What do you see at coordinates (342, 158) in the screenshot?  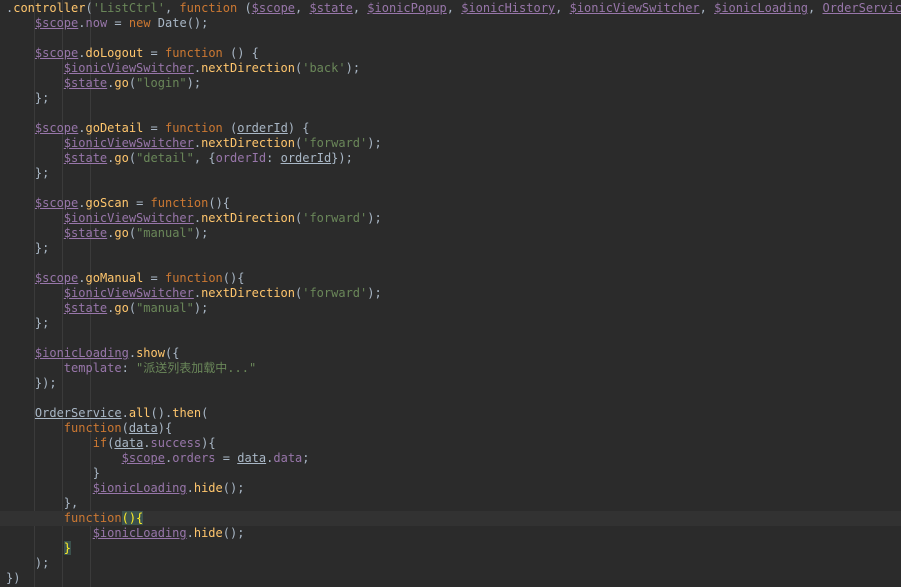 I see `code-token: });` at bounding box center [342, 158].